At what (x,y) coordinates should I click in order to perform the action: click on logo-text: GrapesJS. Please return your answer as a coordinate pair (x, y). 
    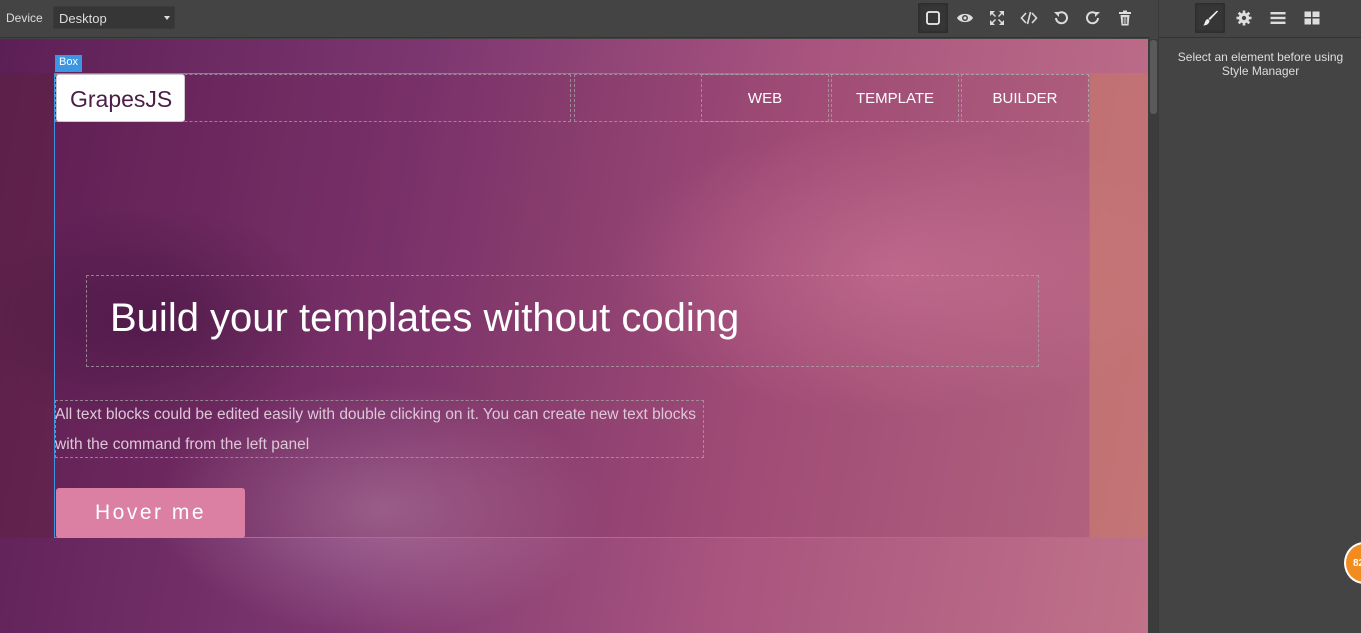
    Looking at the image, I should click on (120, 98).